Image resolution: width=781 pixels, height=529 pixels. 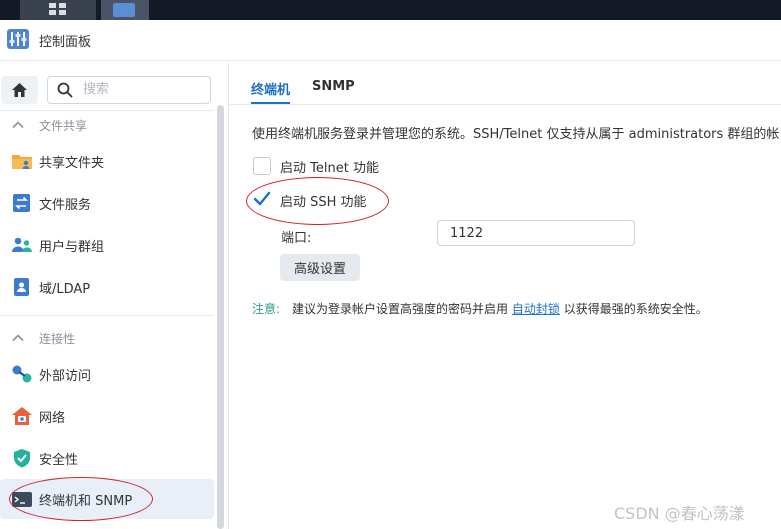 What do you see at coordinates (107, 315) in the screenshot?
I see `sidebar-divider` at bounding box center [107, 315].